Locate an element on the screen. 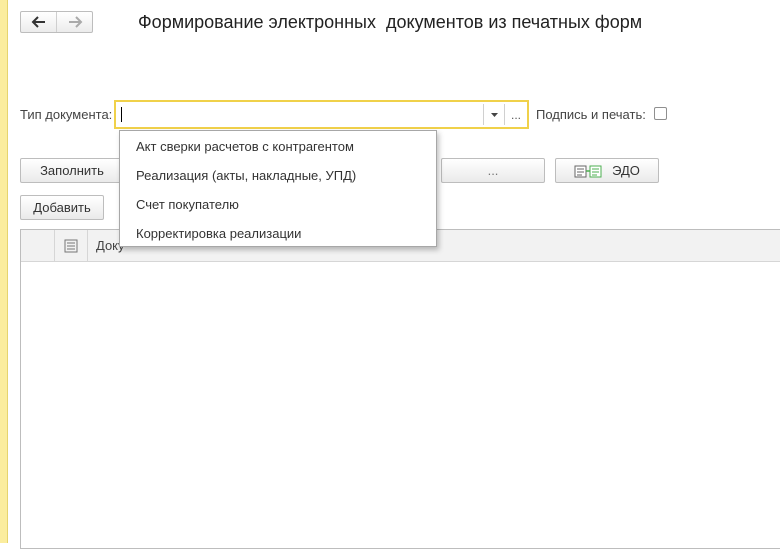  chevron-down-icon is located at coordinates (494, 114).